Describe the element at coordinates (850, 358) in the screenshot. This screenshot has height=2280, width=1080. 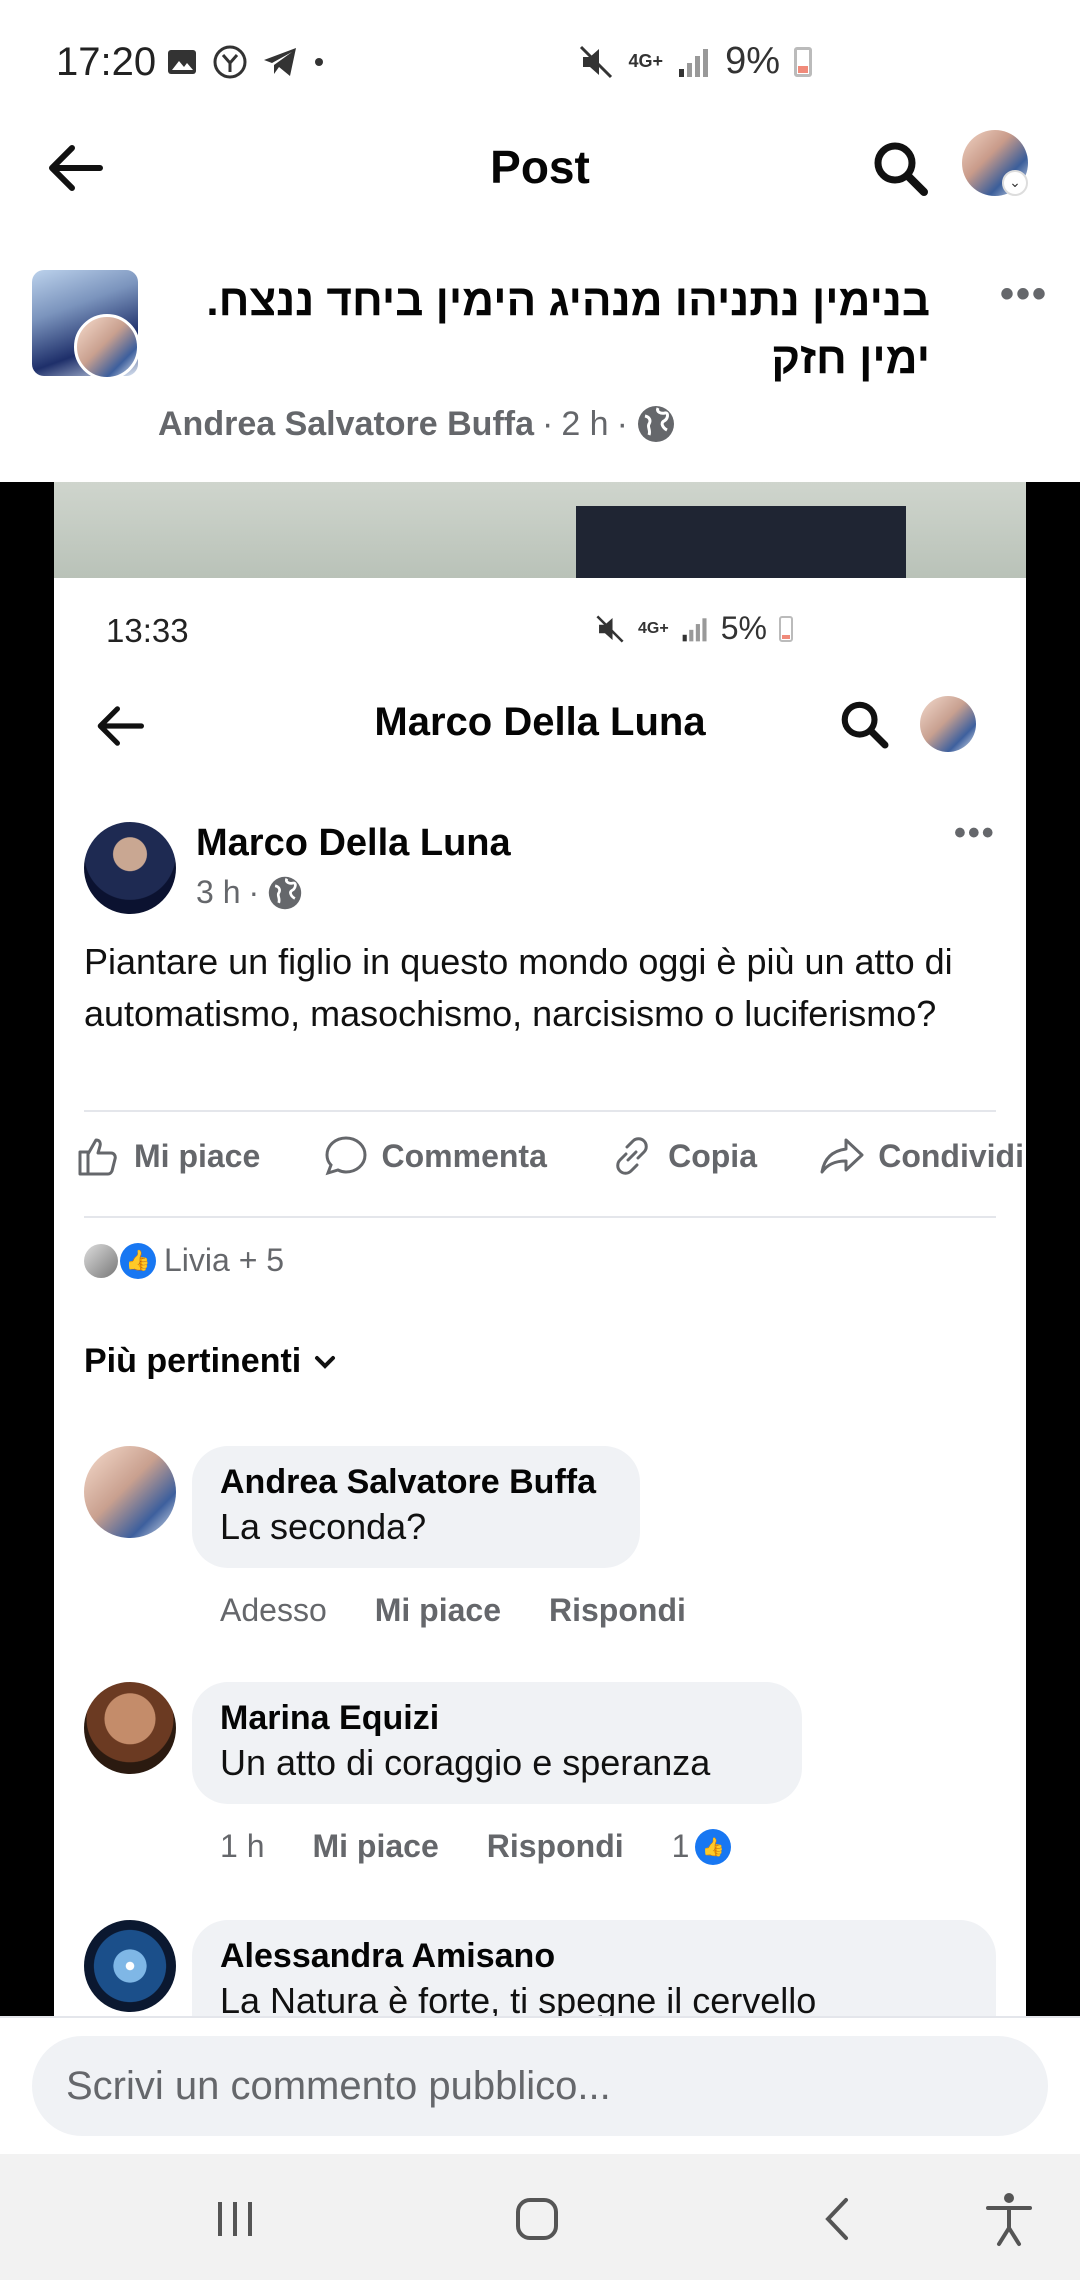
I see `post-text-line-2: ימין חזק` at that location.